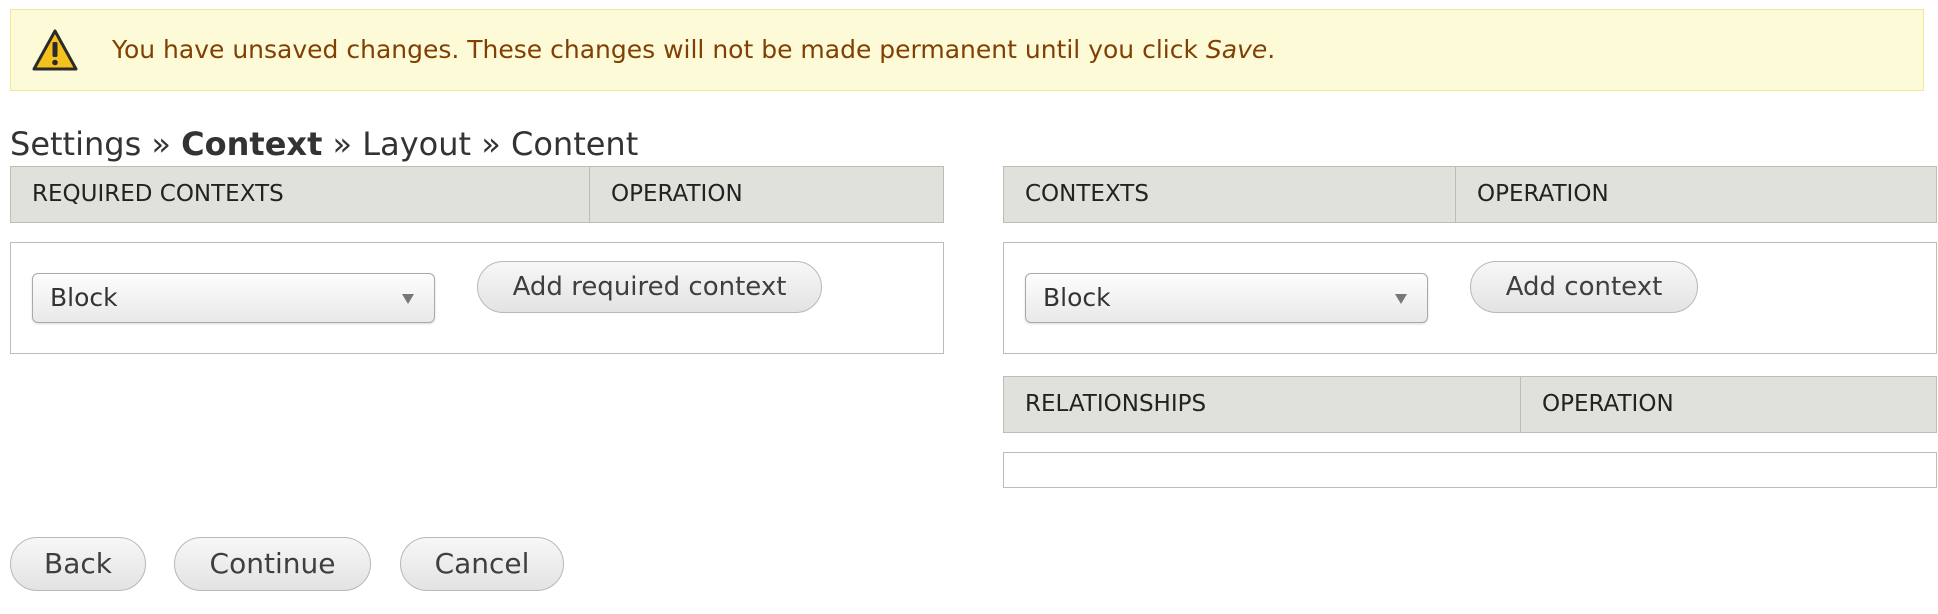 This screenshot has width=1938, height=614. I want to click on required-context-select: Block, so click(233, 298).